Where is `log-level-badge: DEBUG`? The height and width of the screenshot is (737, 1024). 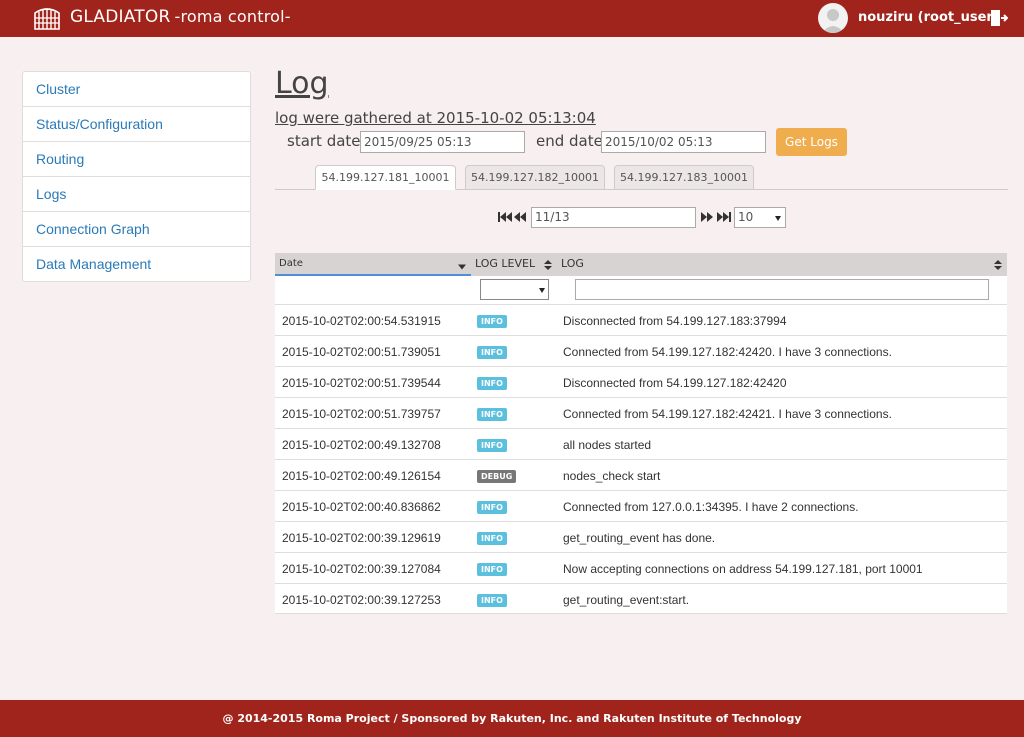 log-level-badge: DEBUG is located at coordinates (497, 476).